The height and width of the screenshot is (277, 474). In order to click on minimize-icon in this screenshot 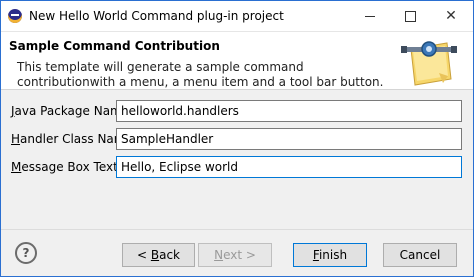, I will do `click(370, 16)`.